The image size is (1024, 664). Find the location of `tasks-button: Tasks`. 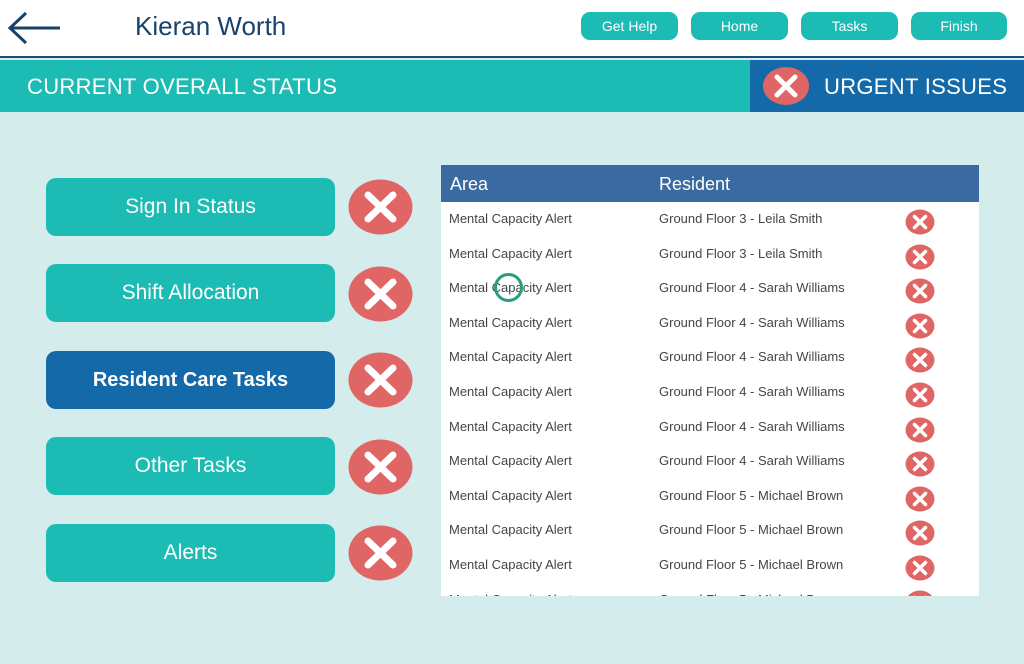

tasks-button: Tasks is located at coordinates (849, 26).